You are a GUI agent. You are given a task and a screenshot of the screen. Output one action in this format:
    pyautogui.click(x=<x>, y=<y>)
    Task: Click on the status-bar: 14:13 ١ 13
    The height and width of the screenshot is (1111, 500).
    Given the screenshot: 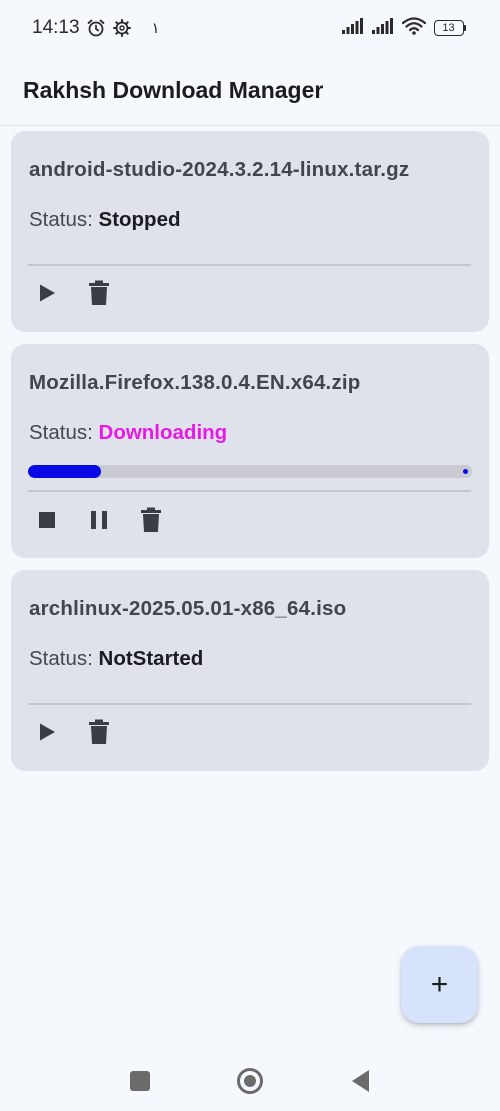 What is the action you would take?
    pyautogui.click(x=250, y=28)
    